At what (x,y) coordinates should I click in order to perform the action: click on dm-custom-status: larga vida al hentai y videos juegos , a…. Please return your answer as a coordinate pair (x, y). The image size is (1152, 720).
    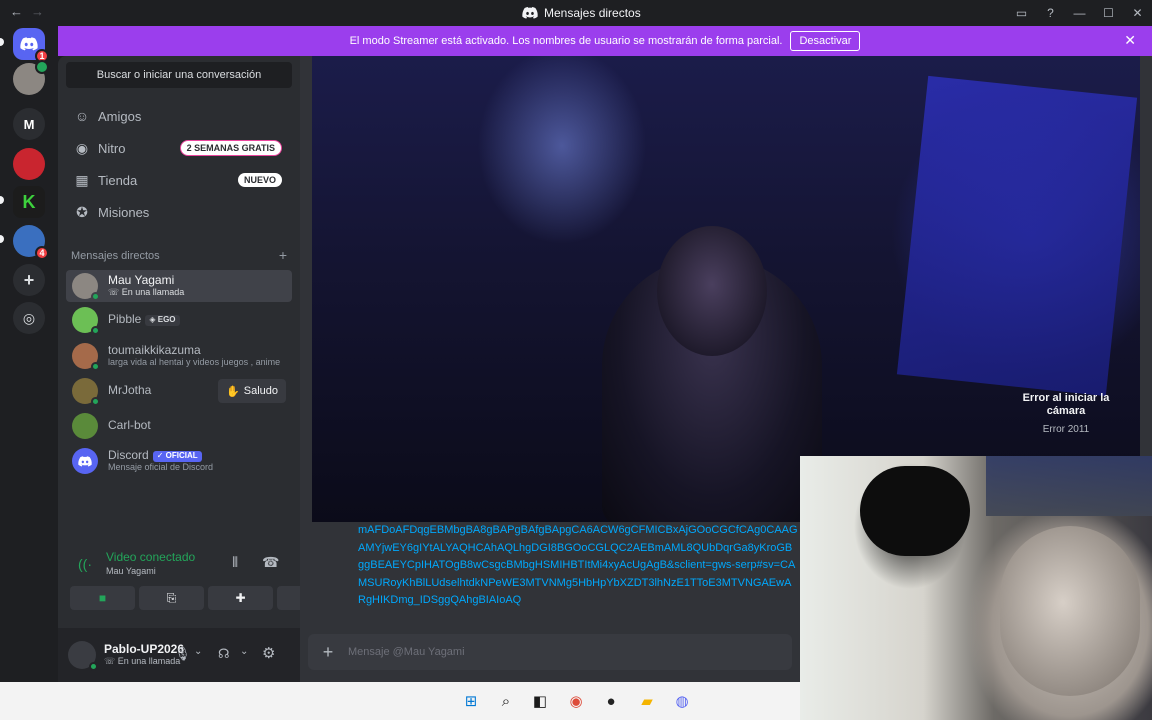
    Looking at the image, I should click on (194, 361).